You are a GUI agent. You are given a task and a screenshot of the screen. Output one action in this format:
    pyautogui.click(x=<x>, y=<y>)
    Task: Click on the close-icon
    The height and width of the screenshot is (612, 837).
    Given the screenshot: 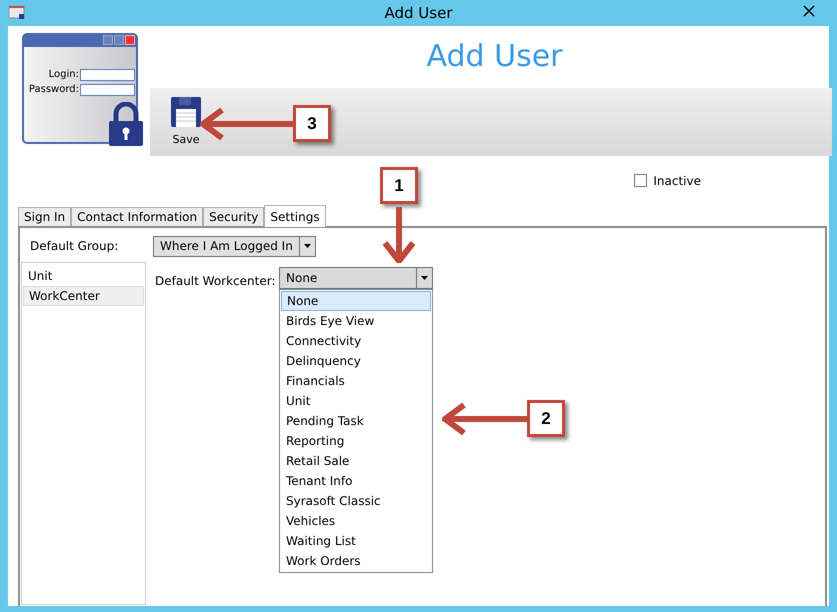 What is the action you would take?
    pyautogui.click(x=809, y=11)
    